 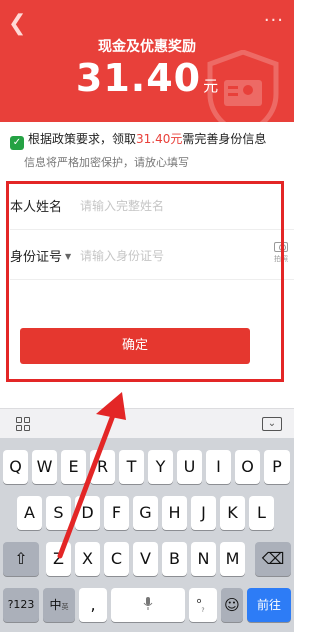 What do you see at coordinates (232, 605) in the screenshot?
I see `emoji-key: ☺` at bounding box center [232, 605].